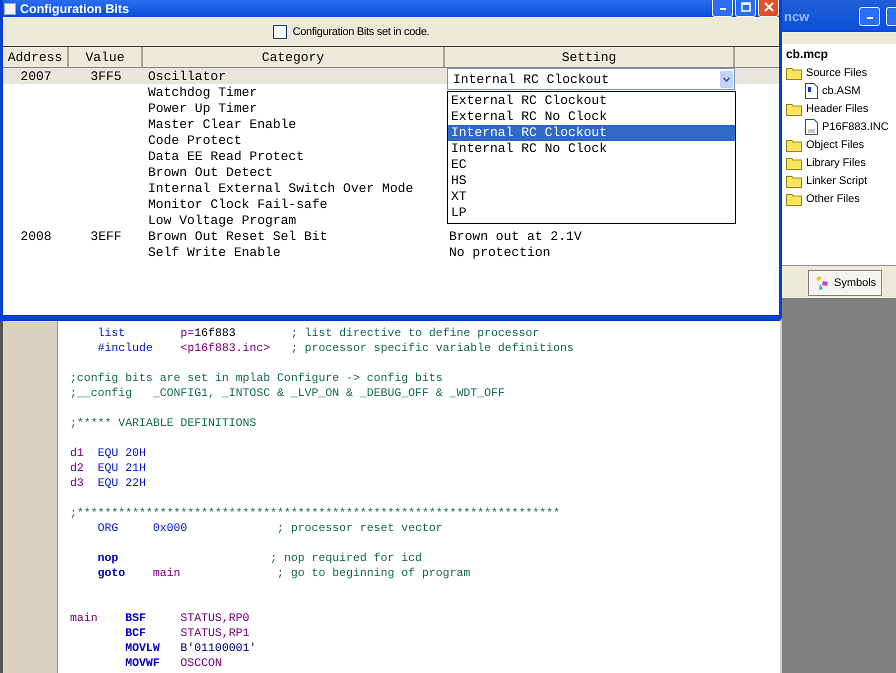 The image size is (896, 673). Describe the element at coordinates (173, 663) in the screenshot. I see `code-line: MOVWF OSCCON` at that location.